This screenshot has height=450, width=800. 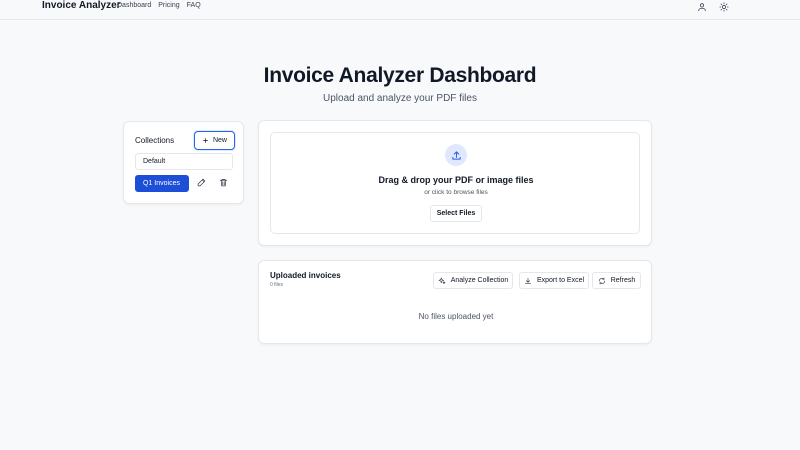 What do you see at coordinates (601, 280) in the screenshot?
I see `refresh-icon` at bounding box center [601, 280].